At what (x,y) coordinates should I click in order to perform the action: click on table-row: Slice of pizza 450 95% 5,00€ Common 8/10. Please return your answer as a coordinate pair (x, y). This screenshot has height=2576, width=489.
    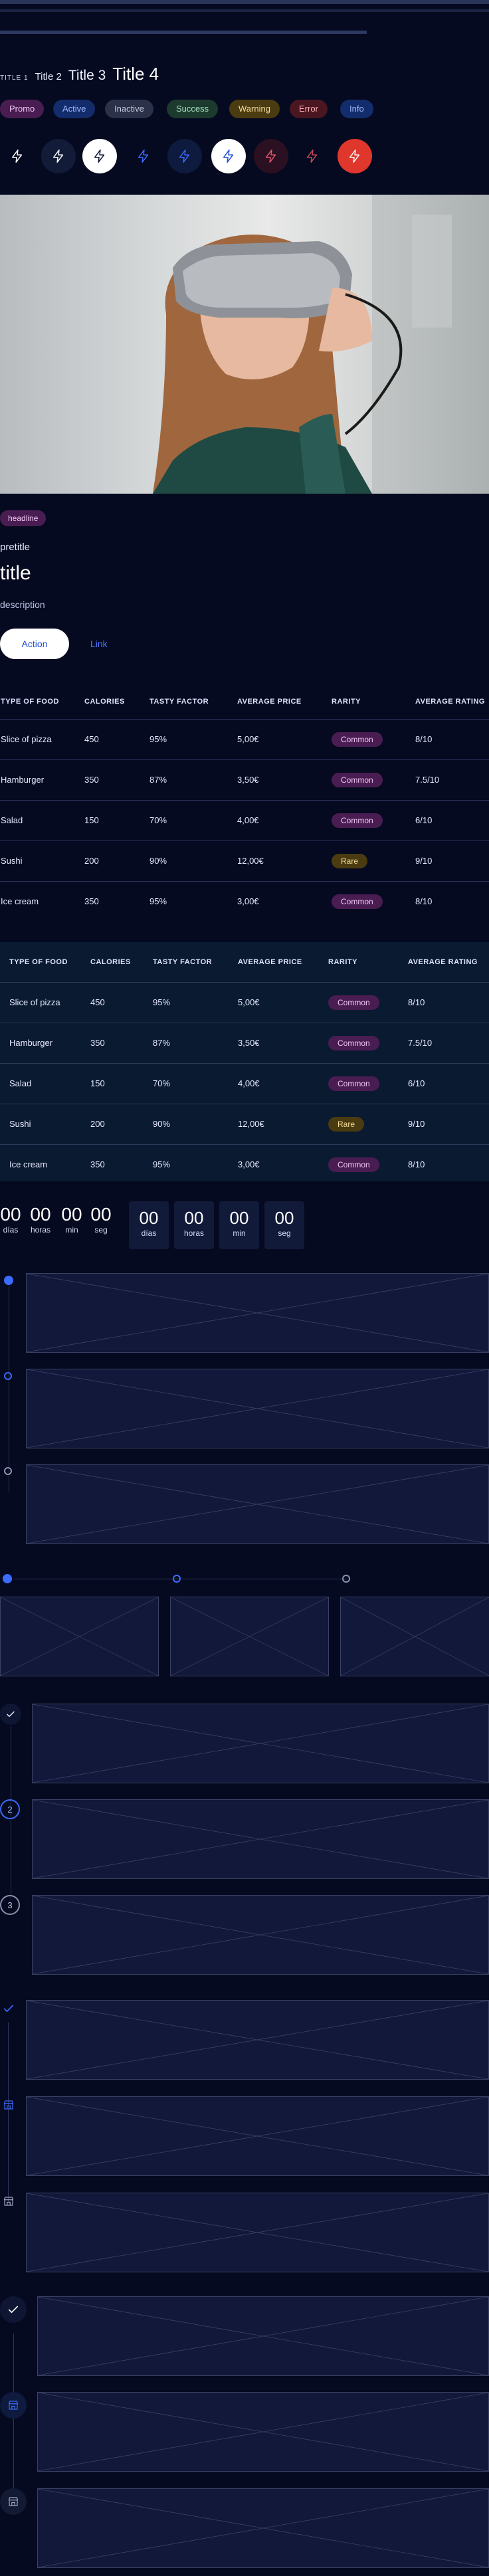
    Looking at the image, I should click on (244, 739).